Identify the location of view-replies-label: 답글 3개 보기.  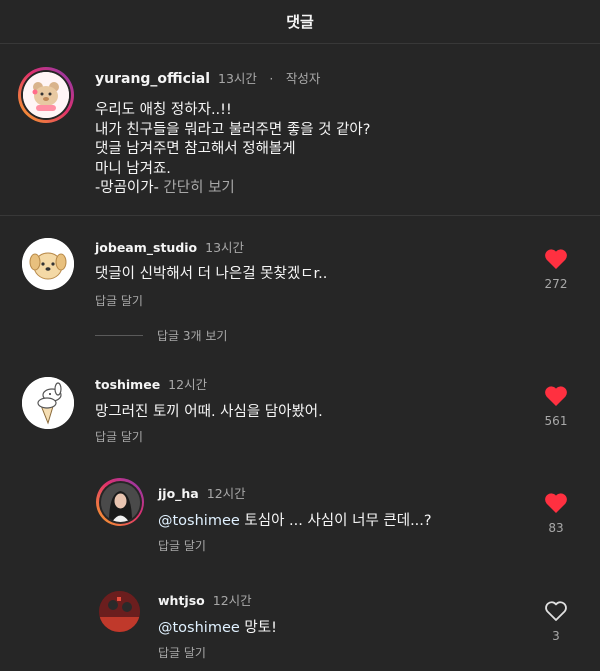
(192, 336).